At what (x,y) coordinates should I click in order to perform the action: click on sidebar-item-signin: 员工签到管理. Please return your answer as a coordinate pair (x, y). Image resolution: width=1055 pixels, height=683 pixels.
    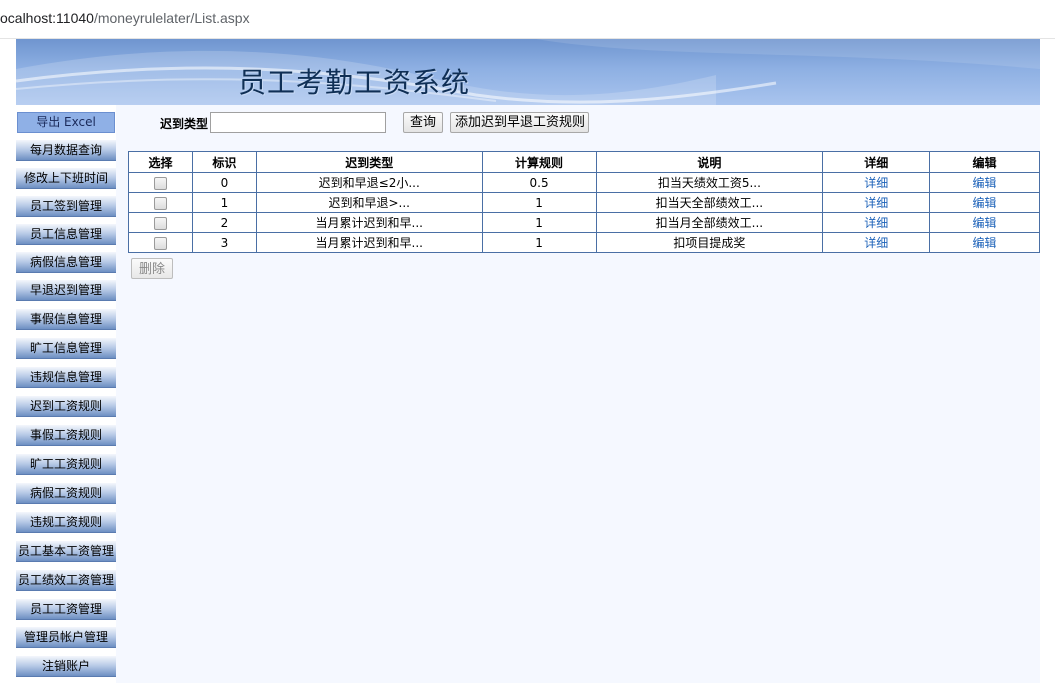
    Looking at the image, I should click on (66, 206).